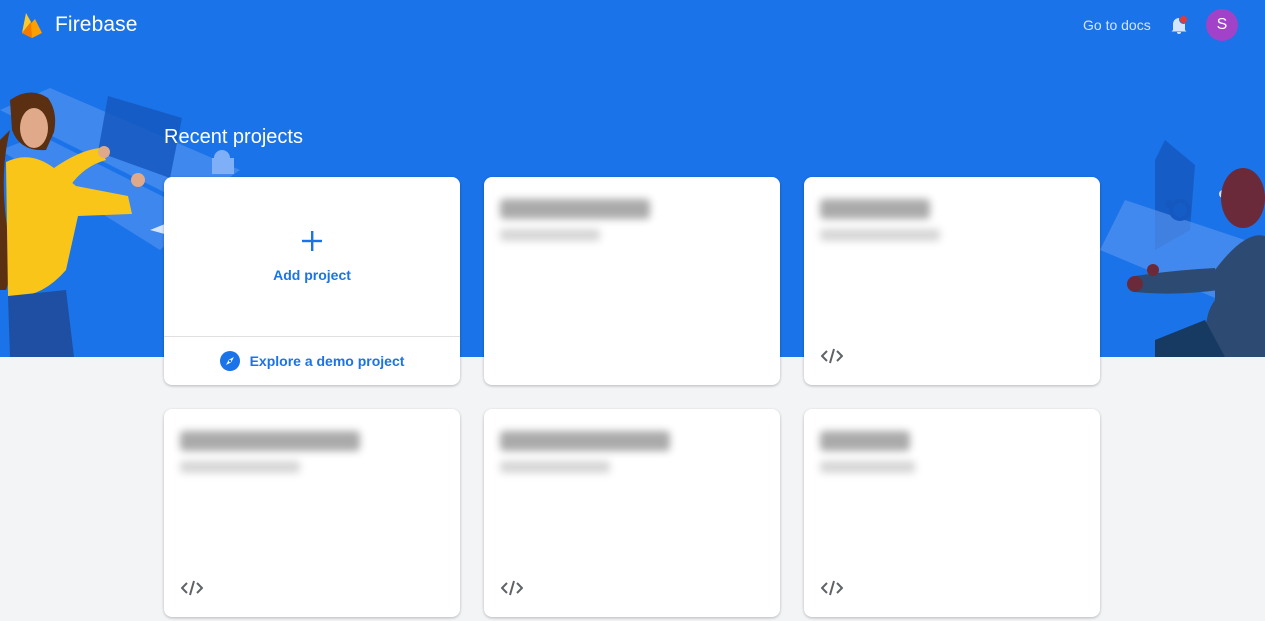 The image size is (1265, 621). I want to click on hero-illustration-right, so click(1182, 248).